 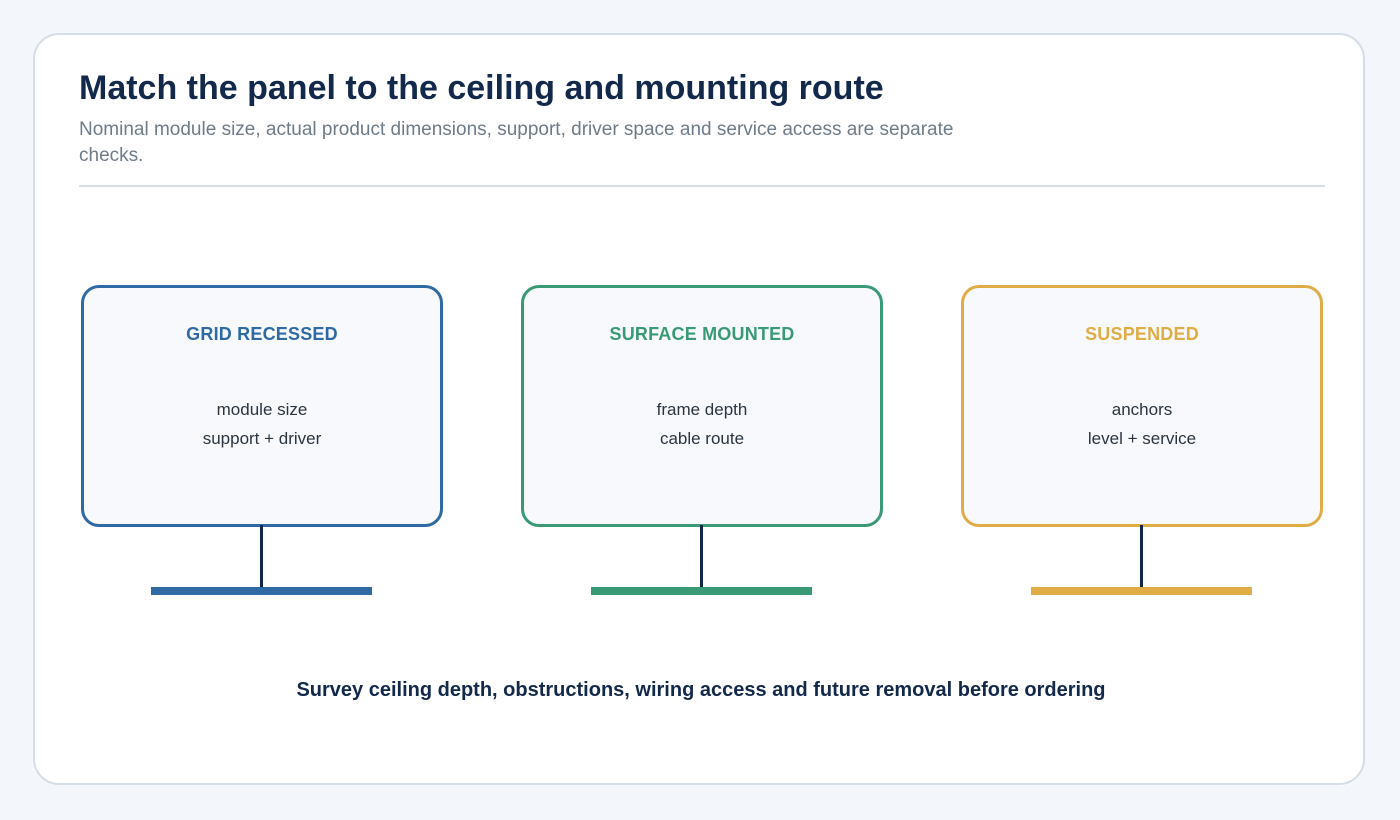 I want to click on panel-notes: frame depth cable route, so click(x=702, y=424).